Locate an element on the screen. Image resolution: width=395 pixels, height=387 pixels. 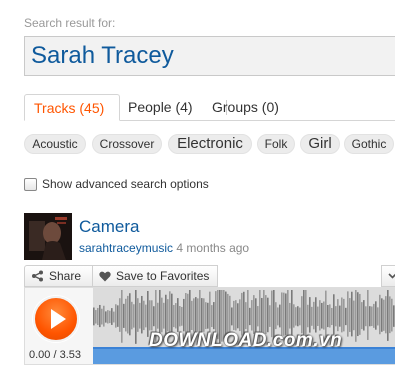
tag-acoustic: Acoustic is located at coordinates (55, 144).